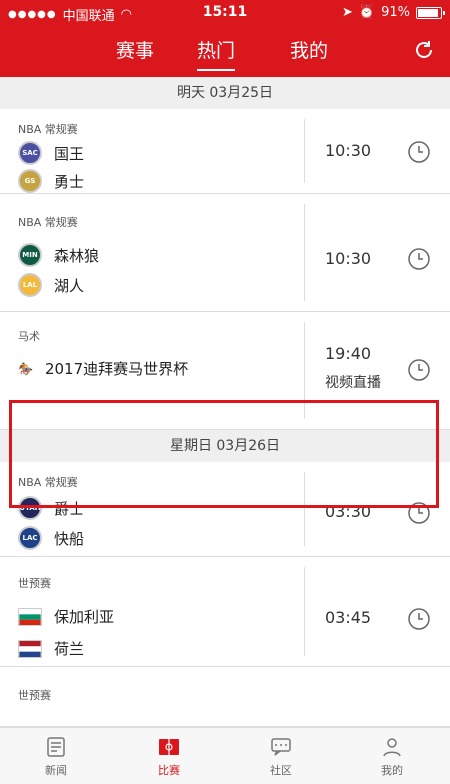 The height and width of the screenshot is (784, 450). Describe the element at coordinates (25, 368) in the screenshot. I see `horse-racing-icon: 🏇` at that location.